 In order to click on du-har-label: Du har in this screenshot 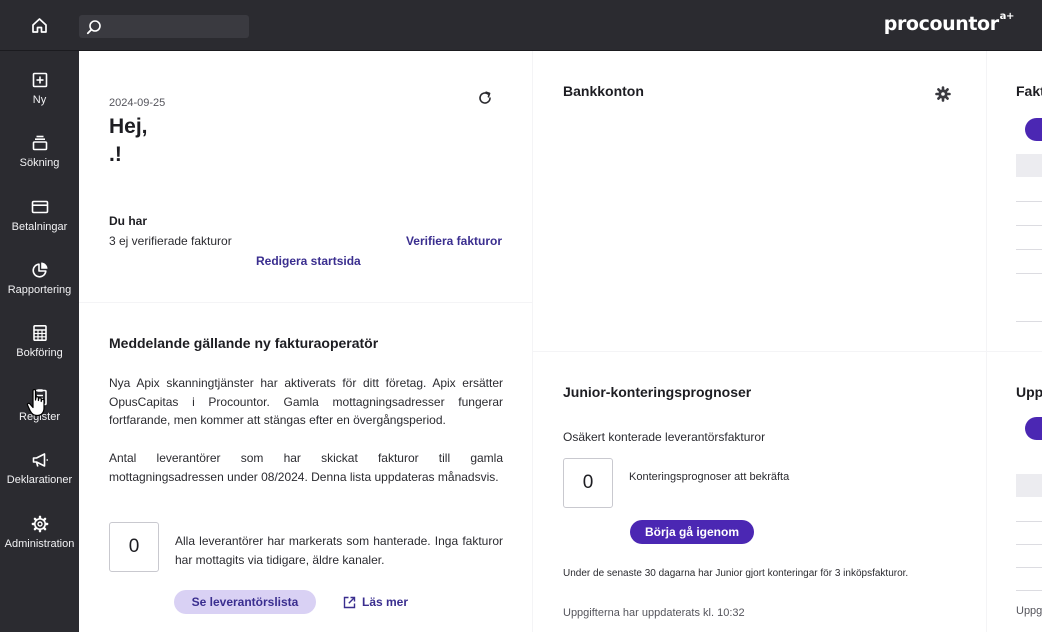, I will do `click(128, 221)`.